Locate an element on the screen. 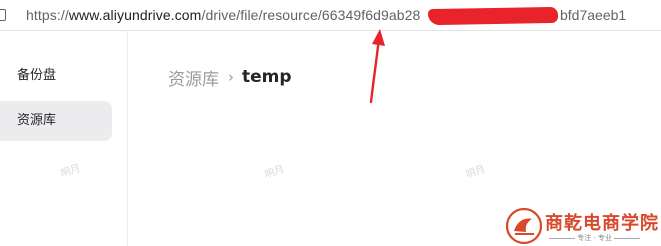 The image size is (661, 246). breadcrumb-current: temp is located at coordinates (267, 77).